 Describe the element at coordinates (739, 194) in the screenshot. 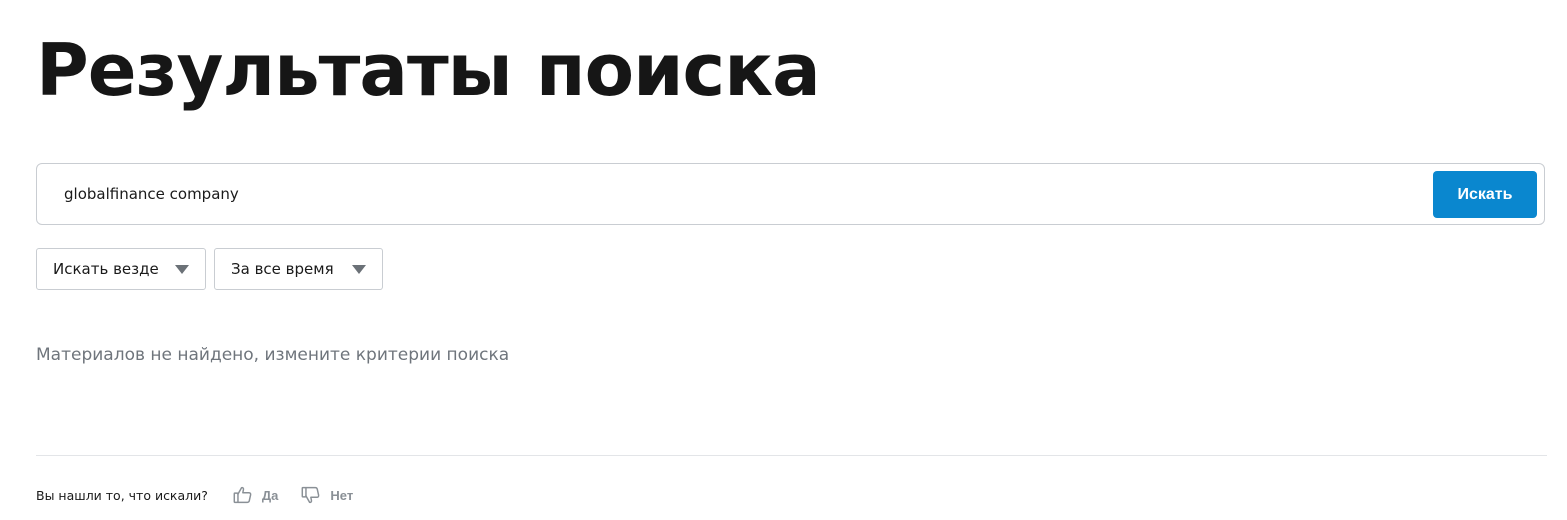

I see `search-input` at that location.